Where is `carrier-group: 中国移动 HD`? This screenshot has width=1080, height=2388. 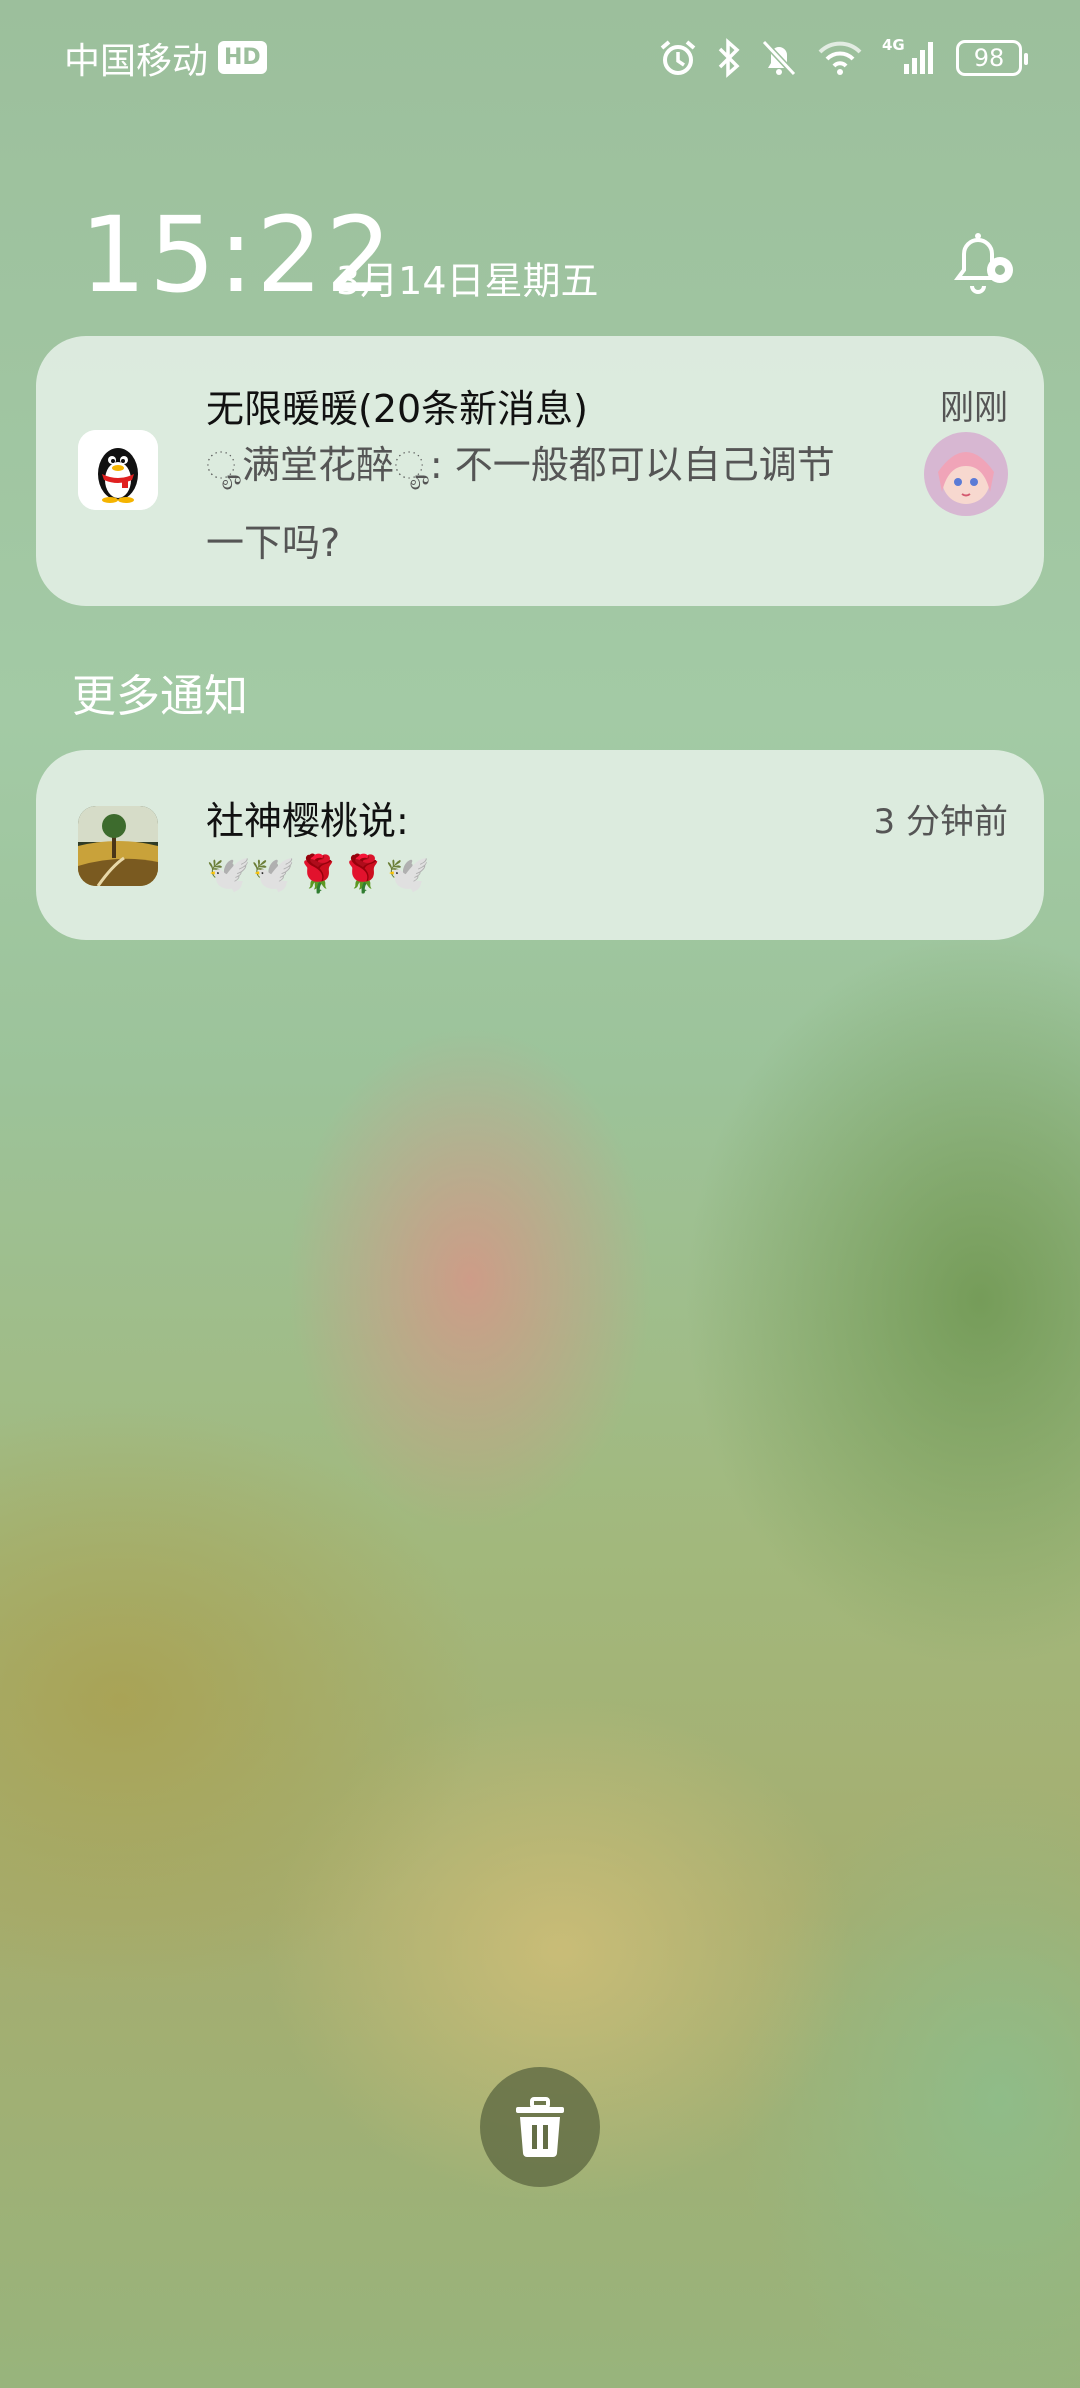 carrier-group: 中国移动 HD is located at coordinates (165, 58).